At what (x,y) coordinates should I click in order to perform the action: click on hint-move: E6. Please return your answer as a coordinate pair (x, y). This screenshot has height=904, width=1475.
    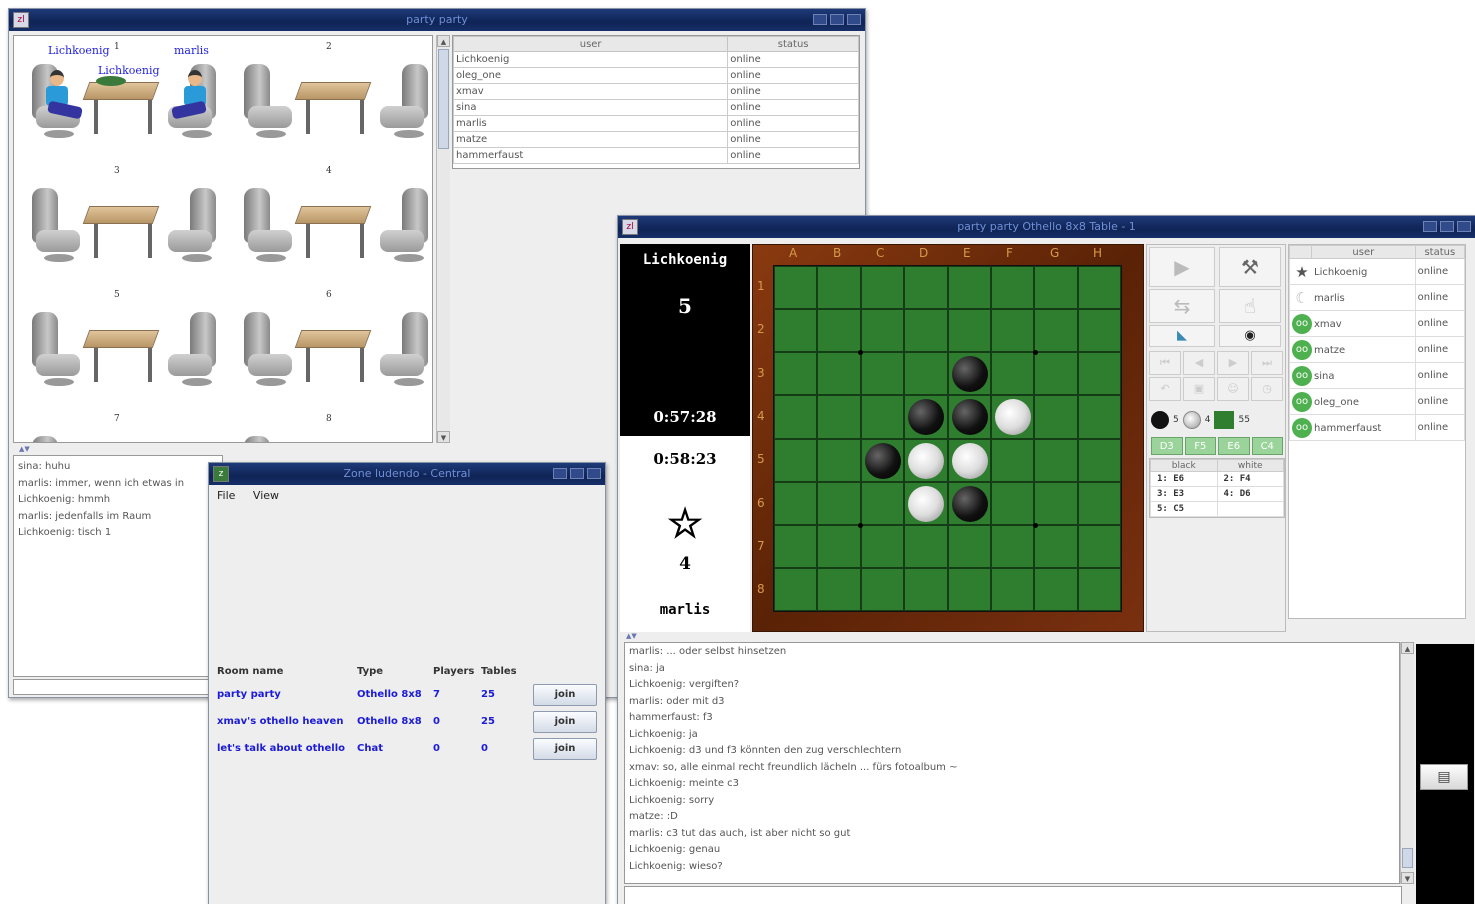
    Looking at the image, I should click on (1234, 446).